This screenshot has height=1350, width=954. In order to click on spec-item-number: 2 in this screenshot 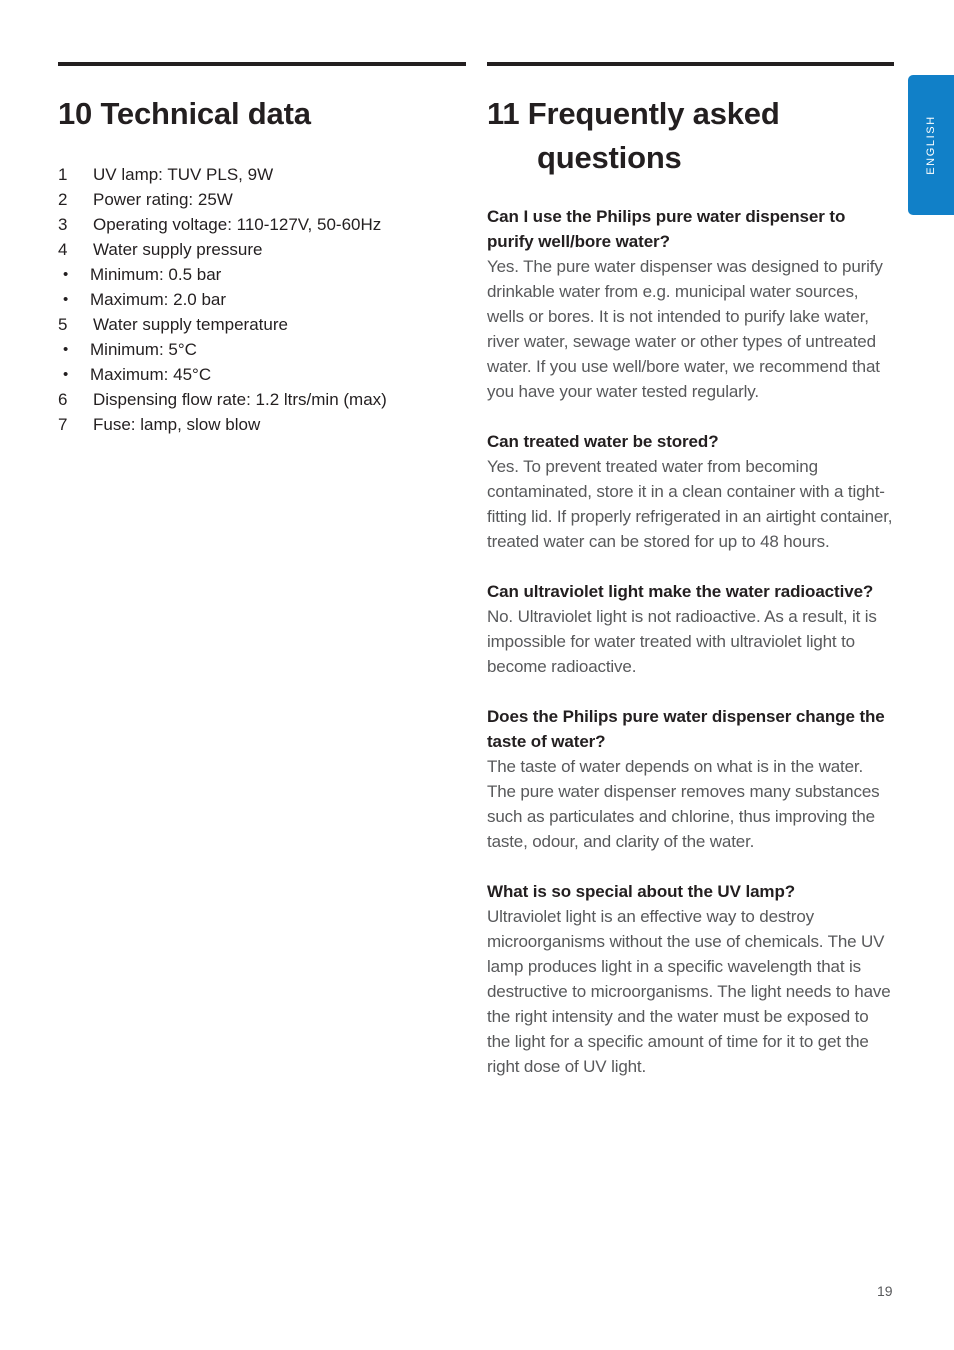, I will do `click(63, 200)`.